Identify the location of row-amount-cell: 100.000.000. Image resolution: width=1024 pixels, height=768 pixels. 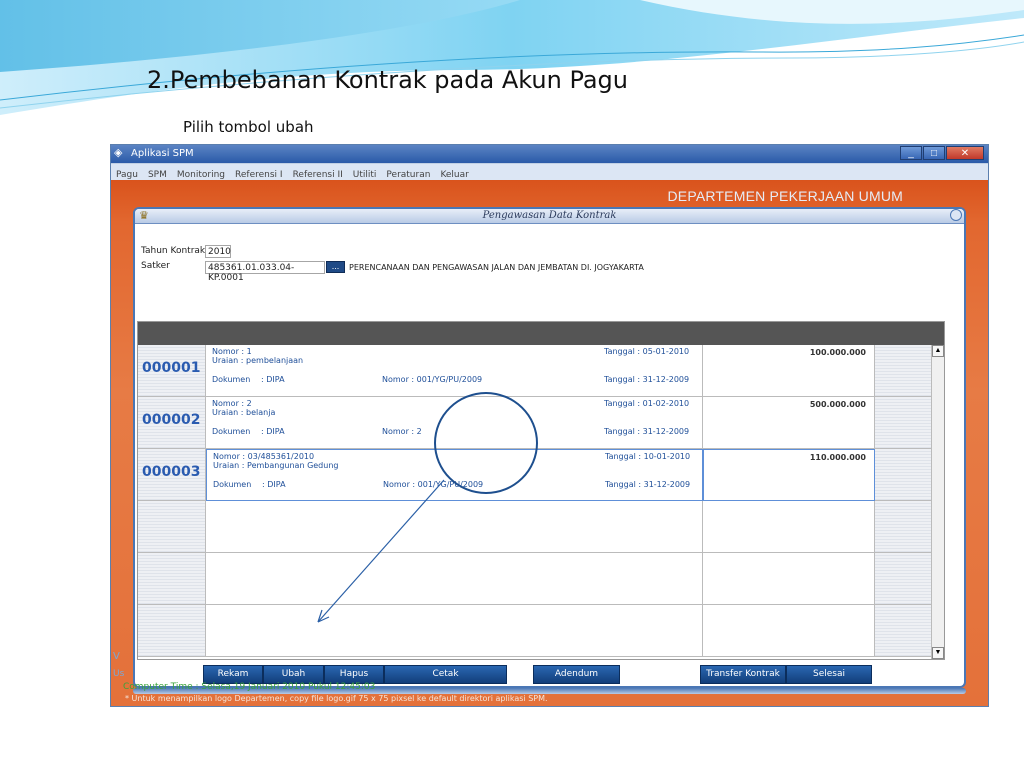
(789, 371).